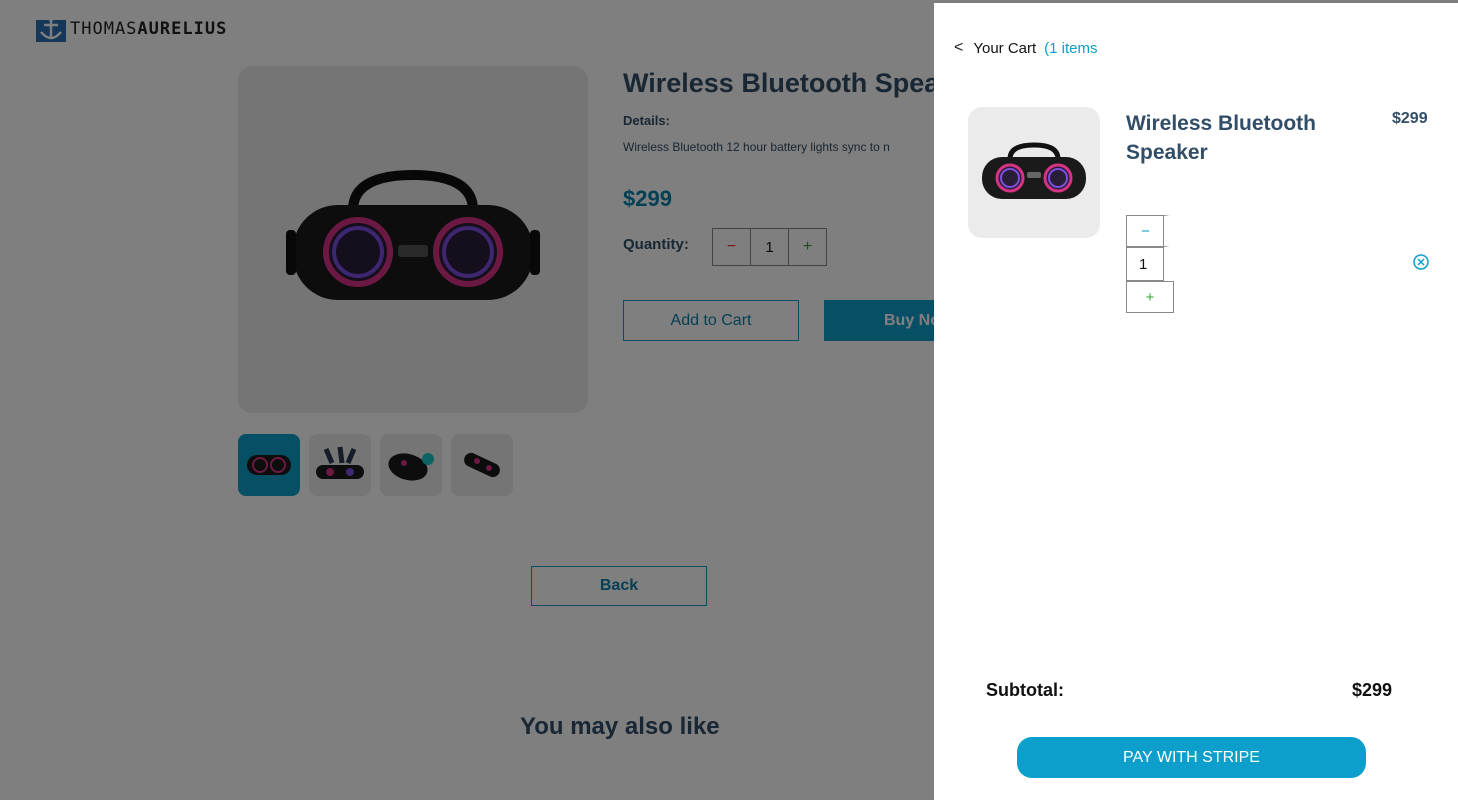 The width and height of the screenshot is (1458, 800). Describe the element at coordinates (1071, 48) in the screenshot. I see `cart-item-count: (1 items` at that location.